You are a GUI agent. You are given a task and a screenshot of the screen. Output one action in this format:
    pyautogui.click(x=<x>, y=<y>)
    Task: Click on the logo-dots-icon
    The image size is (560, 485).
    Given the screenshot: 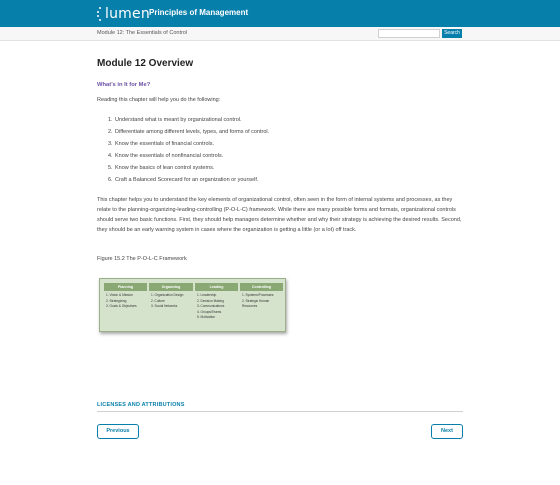 What is the action you would take?
    pyautogui.click(x=100, y=14)
    